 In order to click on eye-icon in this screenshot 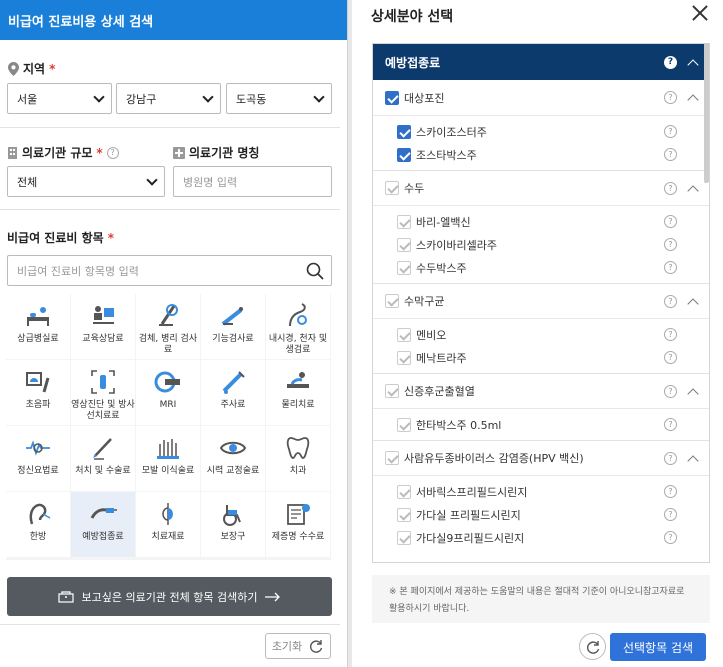, I will do `click(233, 448)`.